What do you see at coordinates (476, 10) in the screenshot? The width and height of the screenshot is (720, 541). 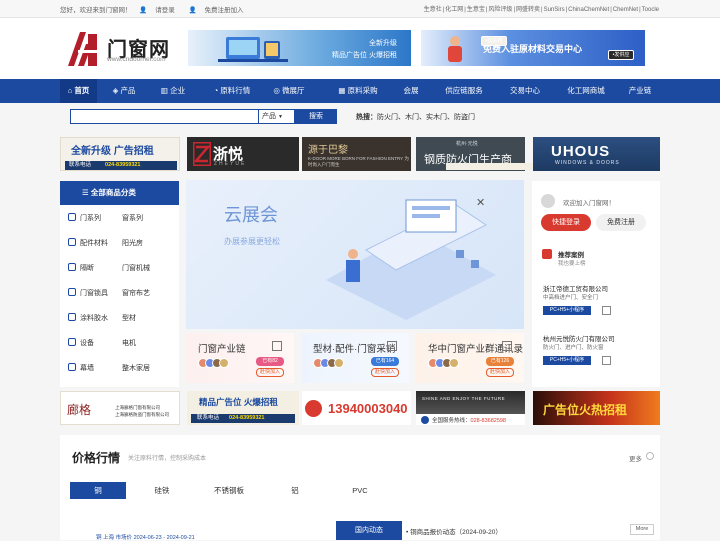 I see `link-shengyibao: 生意宝` at bounding box center [476, 10].